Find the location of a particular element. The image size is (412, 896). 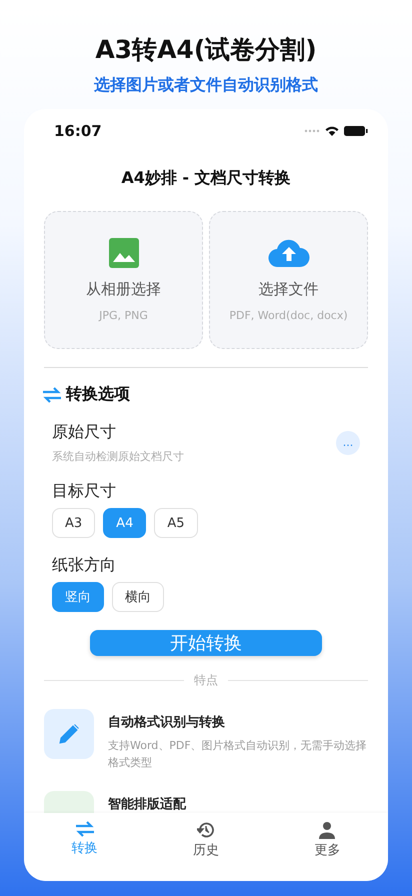

feature-description: 支持Word、PDF、图片格式自动识别，无需手动选择格式类型 is located at coordinates (238, 754).